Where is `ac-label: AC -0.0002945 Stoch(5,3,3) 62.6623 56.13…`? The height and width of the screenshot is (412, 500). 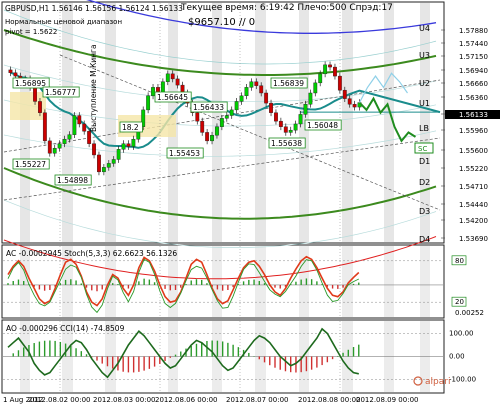 ac-label: AC -0.0002945 Stoch(5,3,3) 62.6623 56.13… is located at coordinates (91, 253).